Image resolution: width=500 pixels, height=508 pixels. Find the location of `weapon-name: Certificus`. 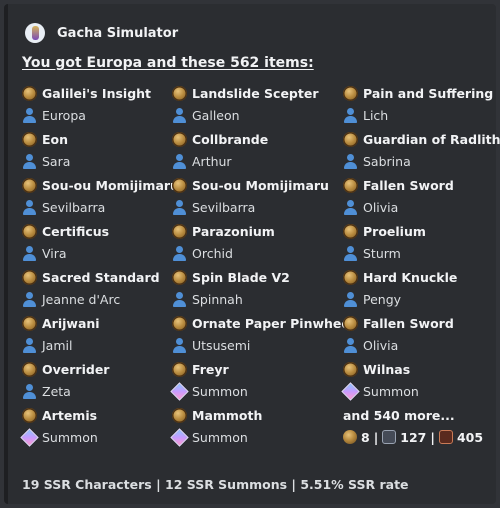

weapon-name: Certificus is located at coordinates (76, 231).